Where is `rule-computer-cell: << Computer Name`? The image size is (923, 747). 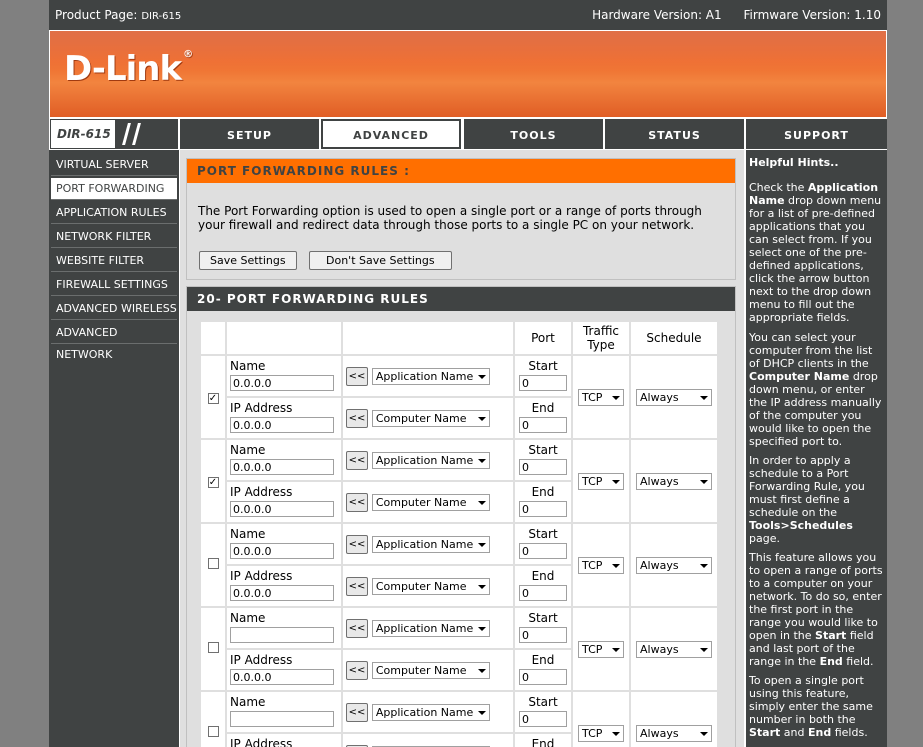 rule-computer-cell: << Computer Name is located at coordinates (428, 586).